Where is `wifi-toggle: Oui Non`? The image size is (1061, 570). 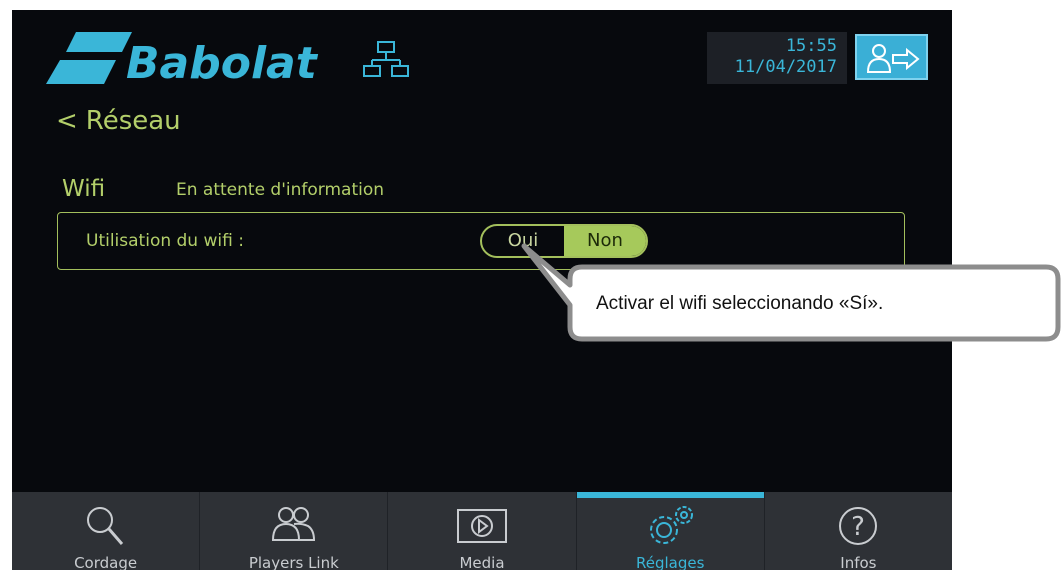 wifi-toggle: Oui Non is located at coordinates (564, 241).